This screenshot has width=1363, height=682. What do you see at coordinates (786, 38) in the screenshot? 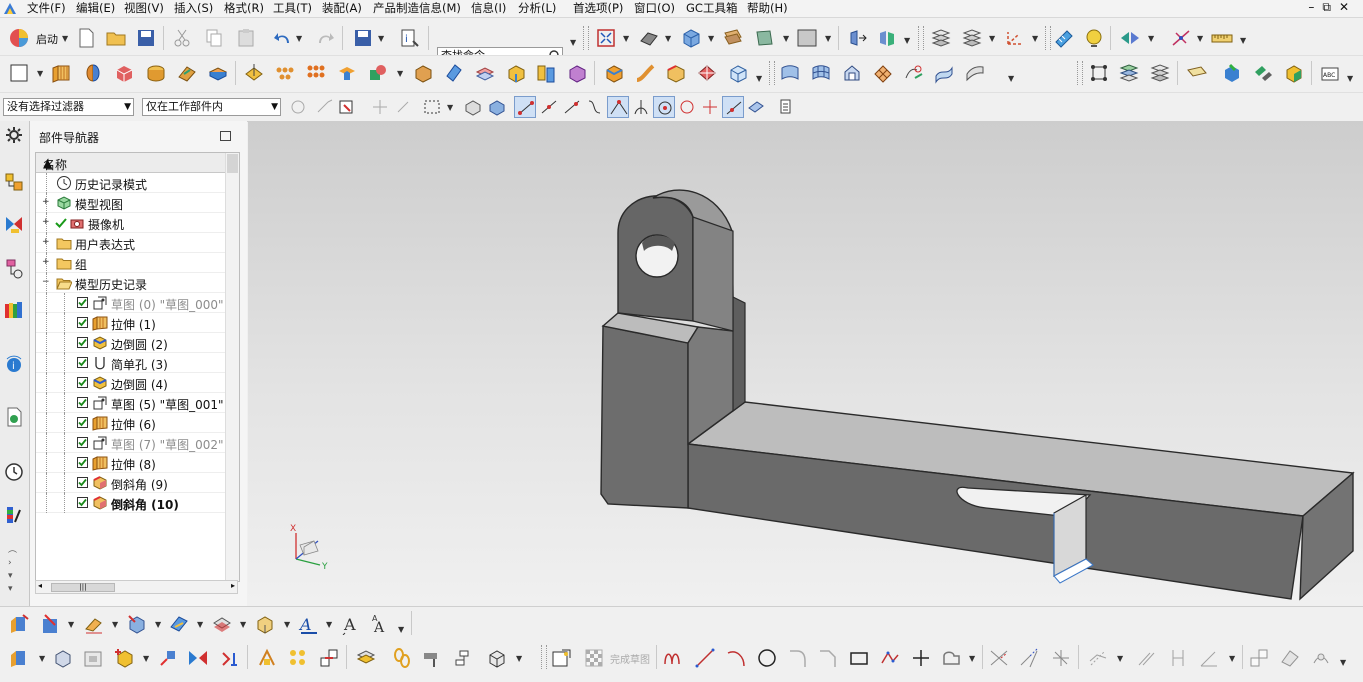
I see `wcs-dropdown-arrow: ▼` at bounding box center [786, 38].